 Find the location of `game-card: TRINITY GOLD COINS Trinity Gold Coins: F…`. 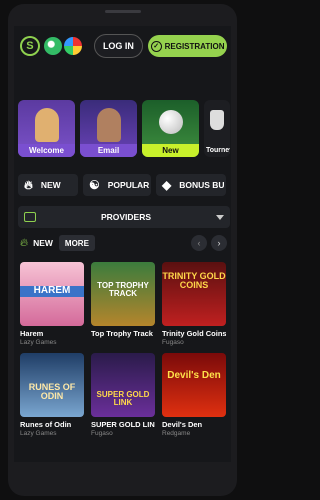

game-card: TRINITY GOLD COINS Trinity Gold Coins: F… is located at coordinates (194, 305).